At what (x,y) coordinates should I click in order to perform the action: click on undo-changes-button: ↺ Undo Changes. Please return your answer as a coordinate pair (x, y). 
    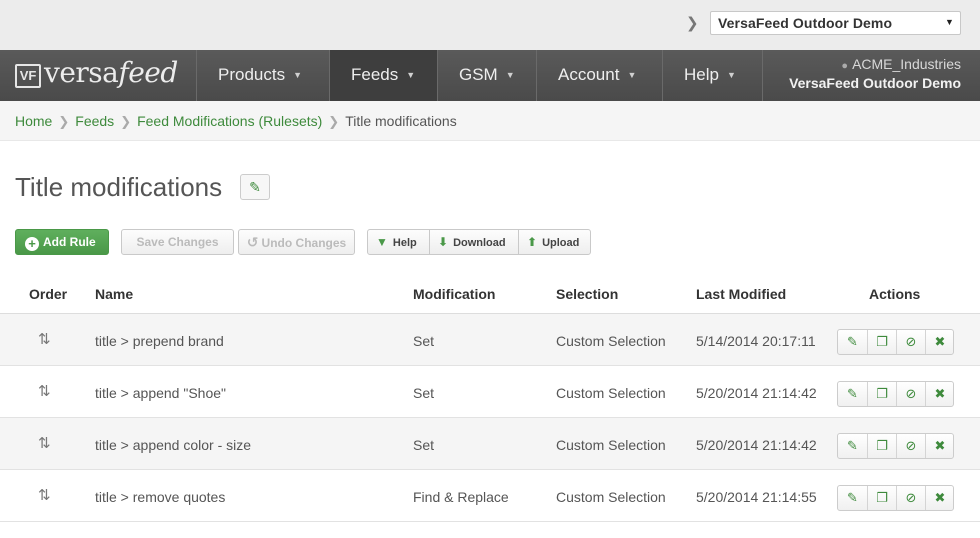
    Looking at the image, I should click on (296, 242).